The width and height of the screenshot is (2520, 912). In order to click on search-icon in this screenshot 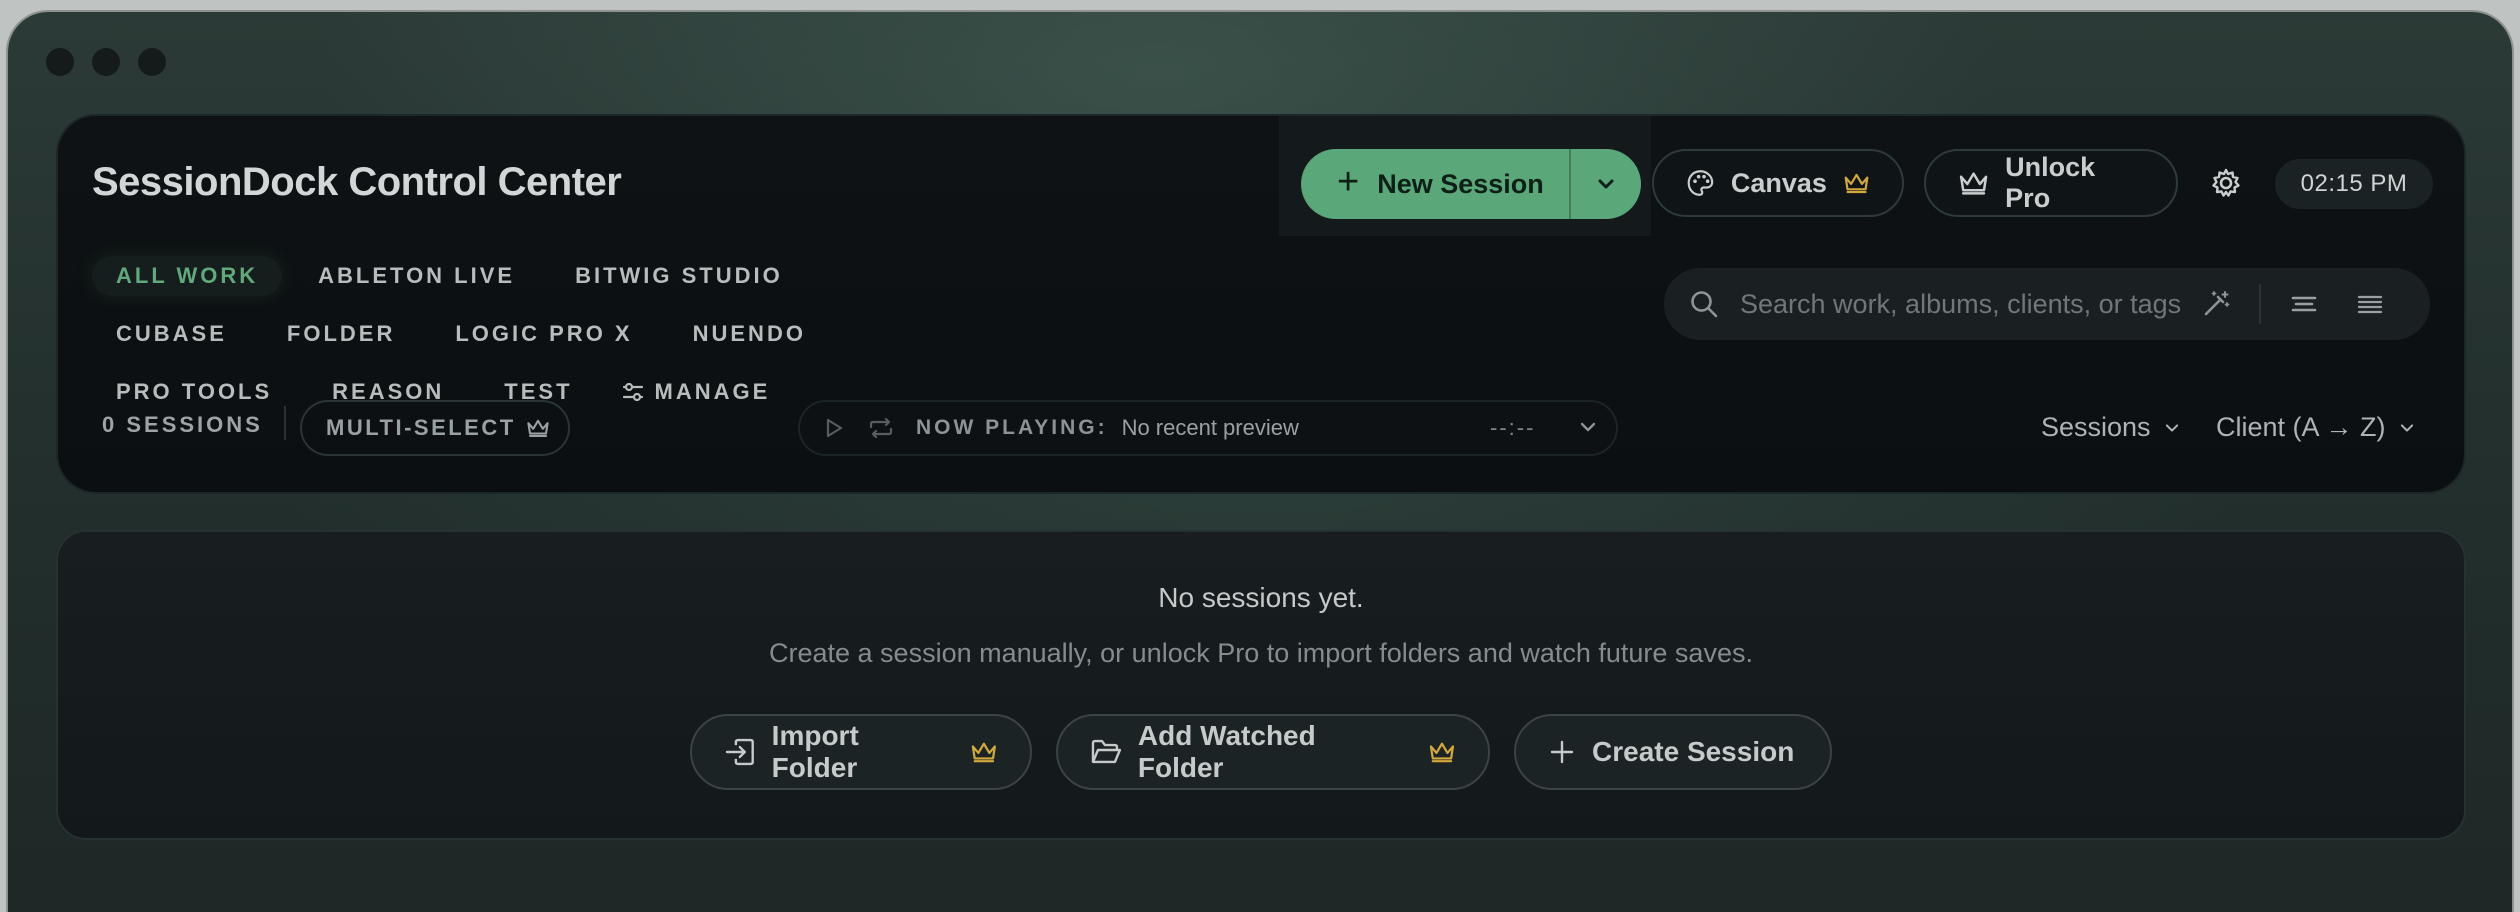, I will do `click(1704, 304)`.